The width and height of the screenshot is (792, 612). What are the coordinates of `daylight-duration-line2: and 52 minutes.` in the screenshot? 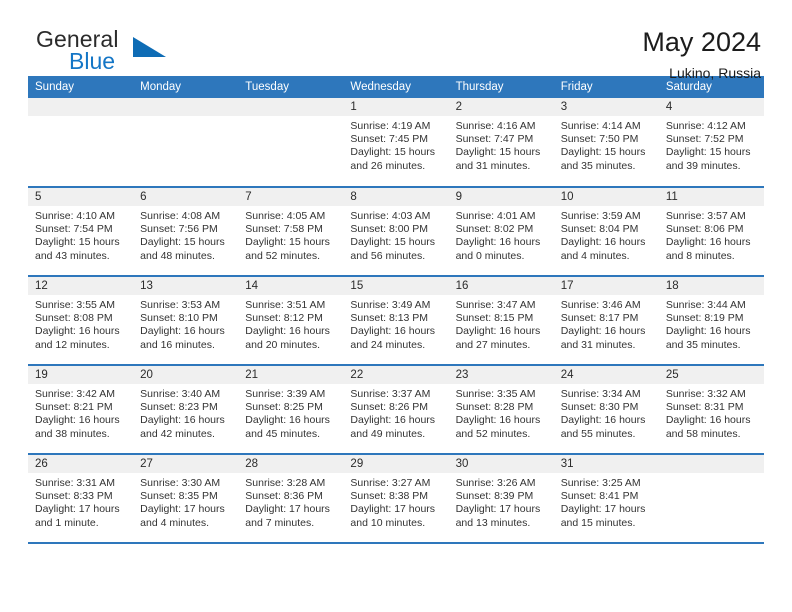 It's located at (282, 255).